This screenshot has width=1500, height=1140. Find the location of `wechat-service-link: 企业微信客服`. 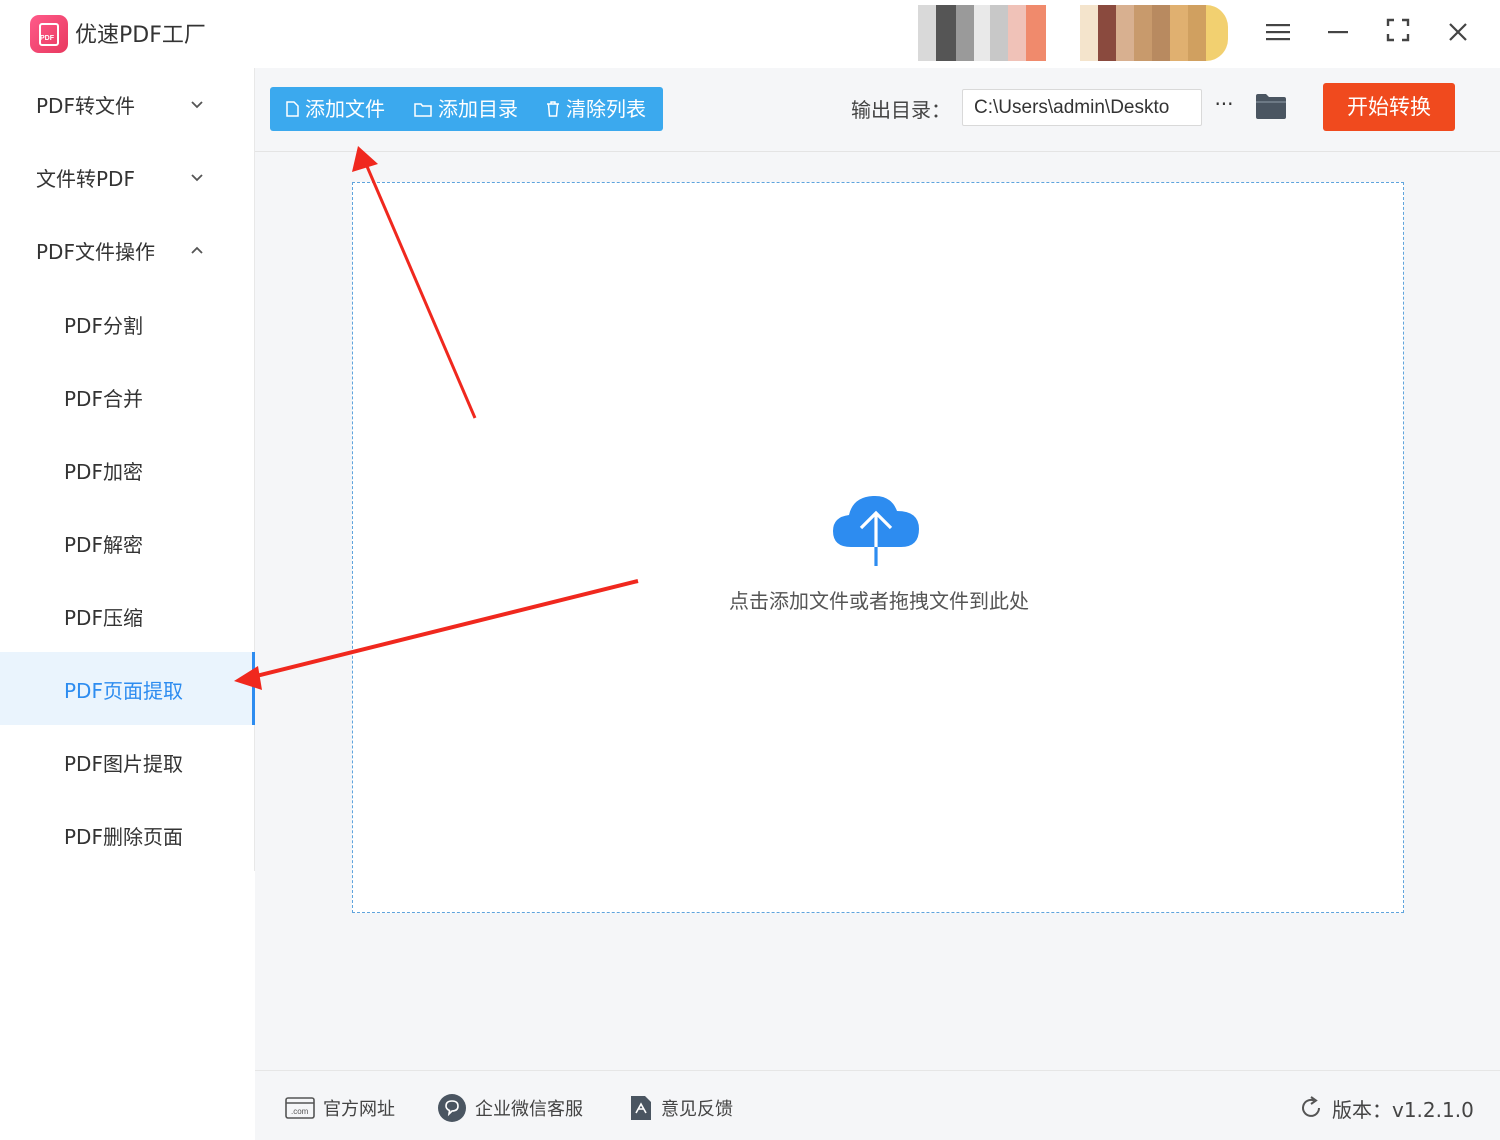

wechat-service-link: 企业微信客服 is located at coordinates (510, 1108).